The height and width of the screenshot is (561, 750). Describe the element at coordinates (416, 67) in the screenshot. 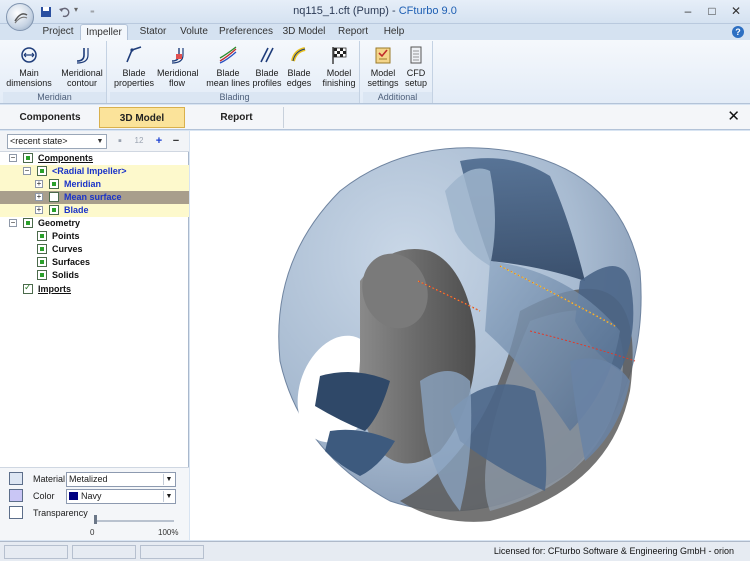

I see `cfd-setup-button: CFD setup` at that location.